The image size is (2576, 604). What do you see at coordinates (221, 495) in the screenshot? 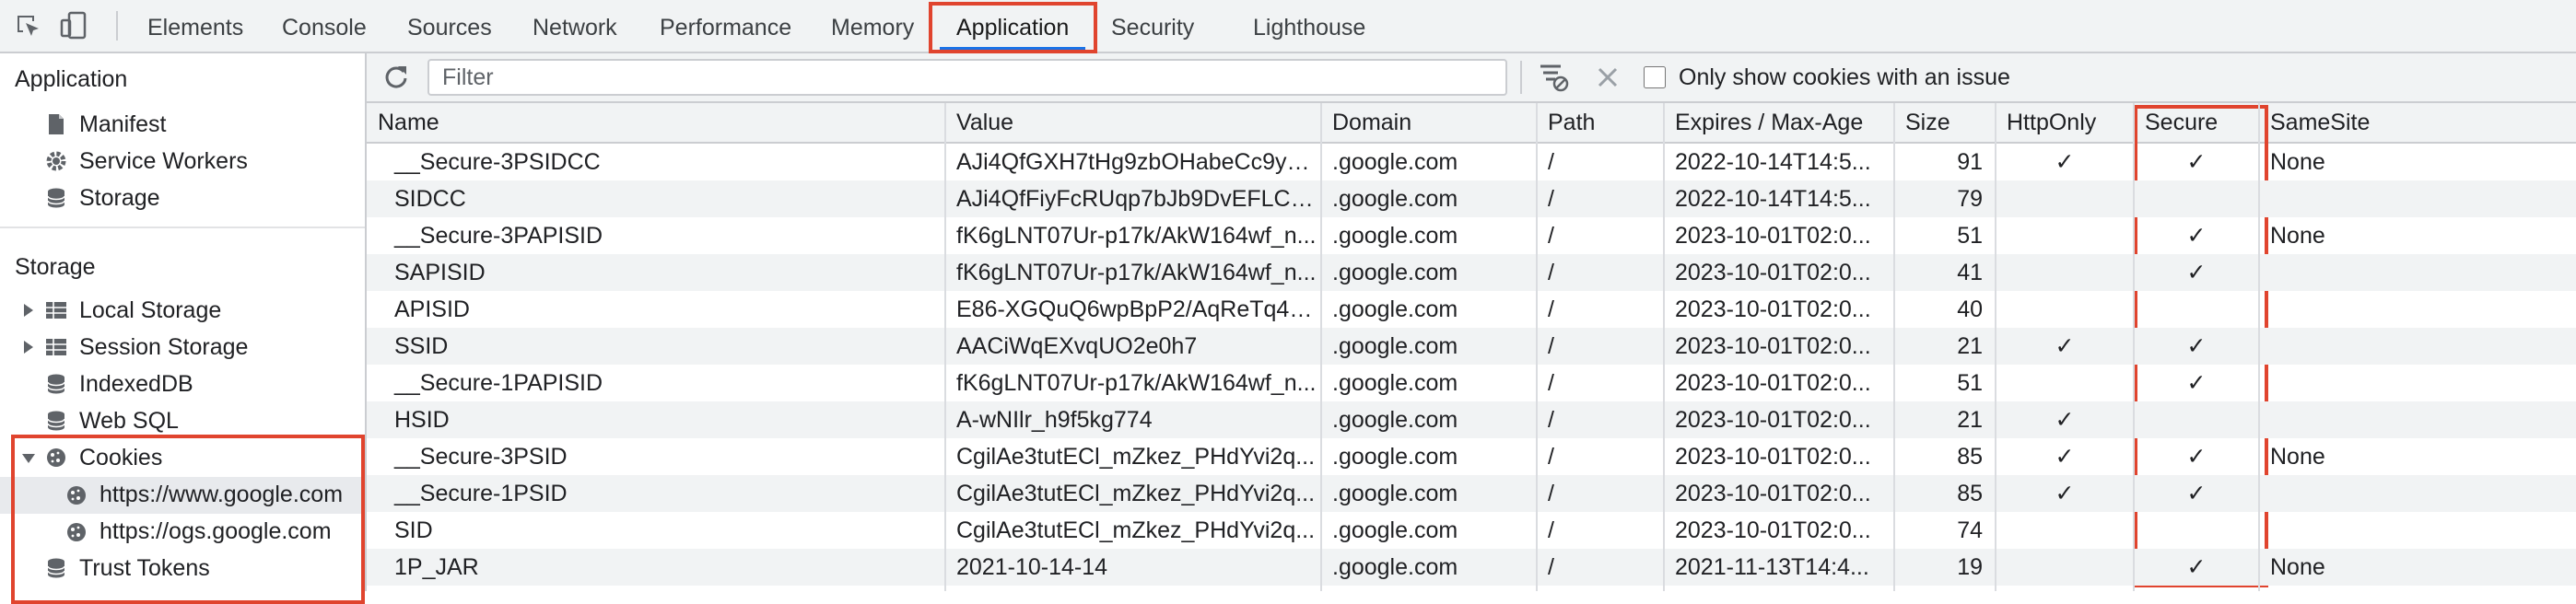
I see `cookie-origin-item: https://www.google.com` at bounding box center [221, 495].